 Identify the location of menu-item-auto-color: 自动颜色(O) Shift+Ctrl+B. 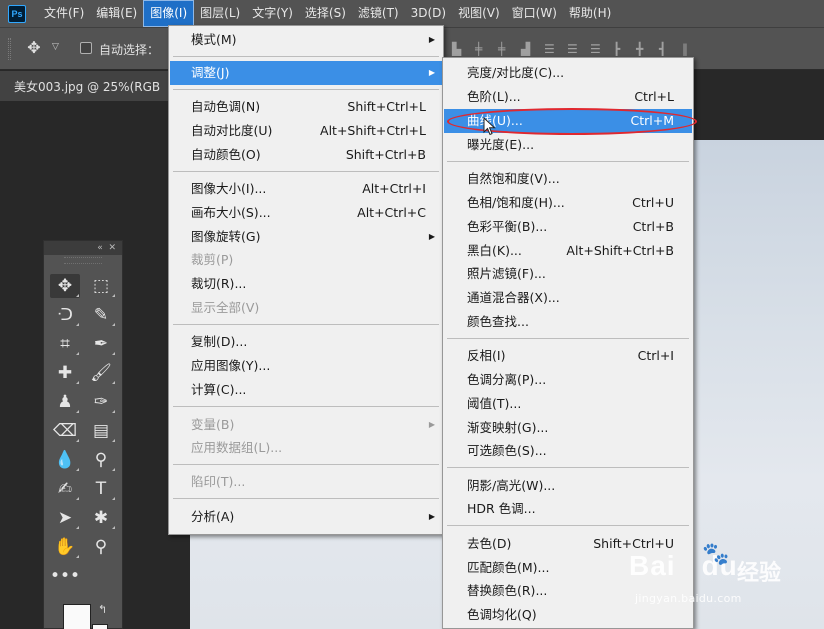
(306, 155).